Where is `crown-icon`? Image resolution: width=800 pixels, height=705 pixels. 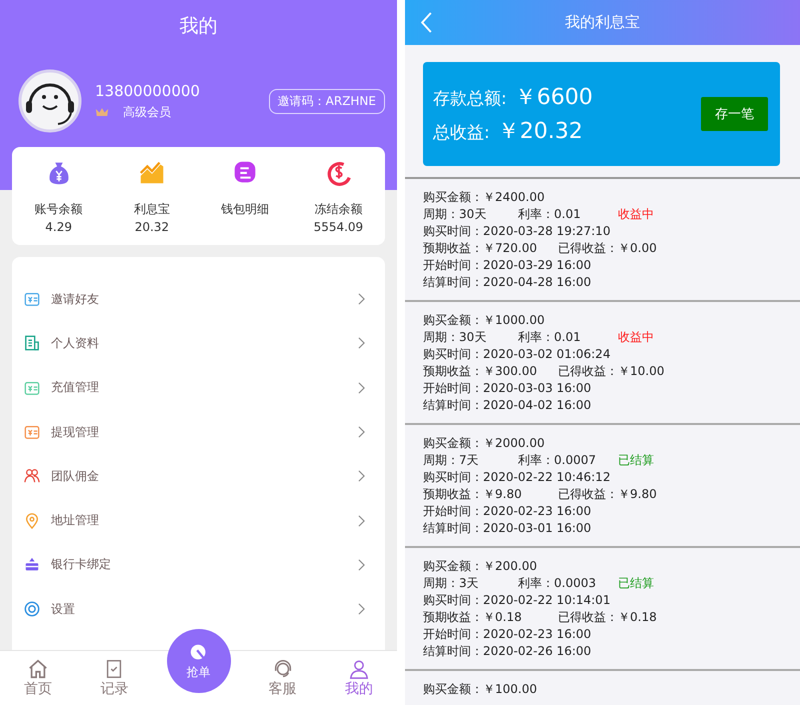
crown-icon is located at coordinates (102, 112).